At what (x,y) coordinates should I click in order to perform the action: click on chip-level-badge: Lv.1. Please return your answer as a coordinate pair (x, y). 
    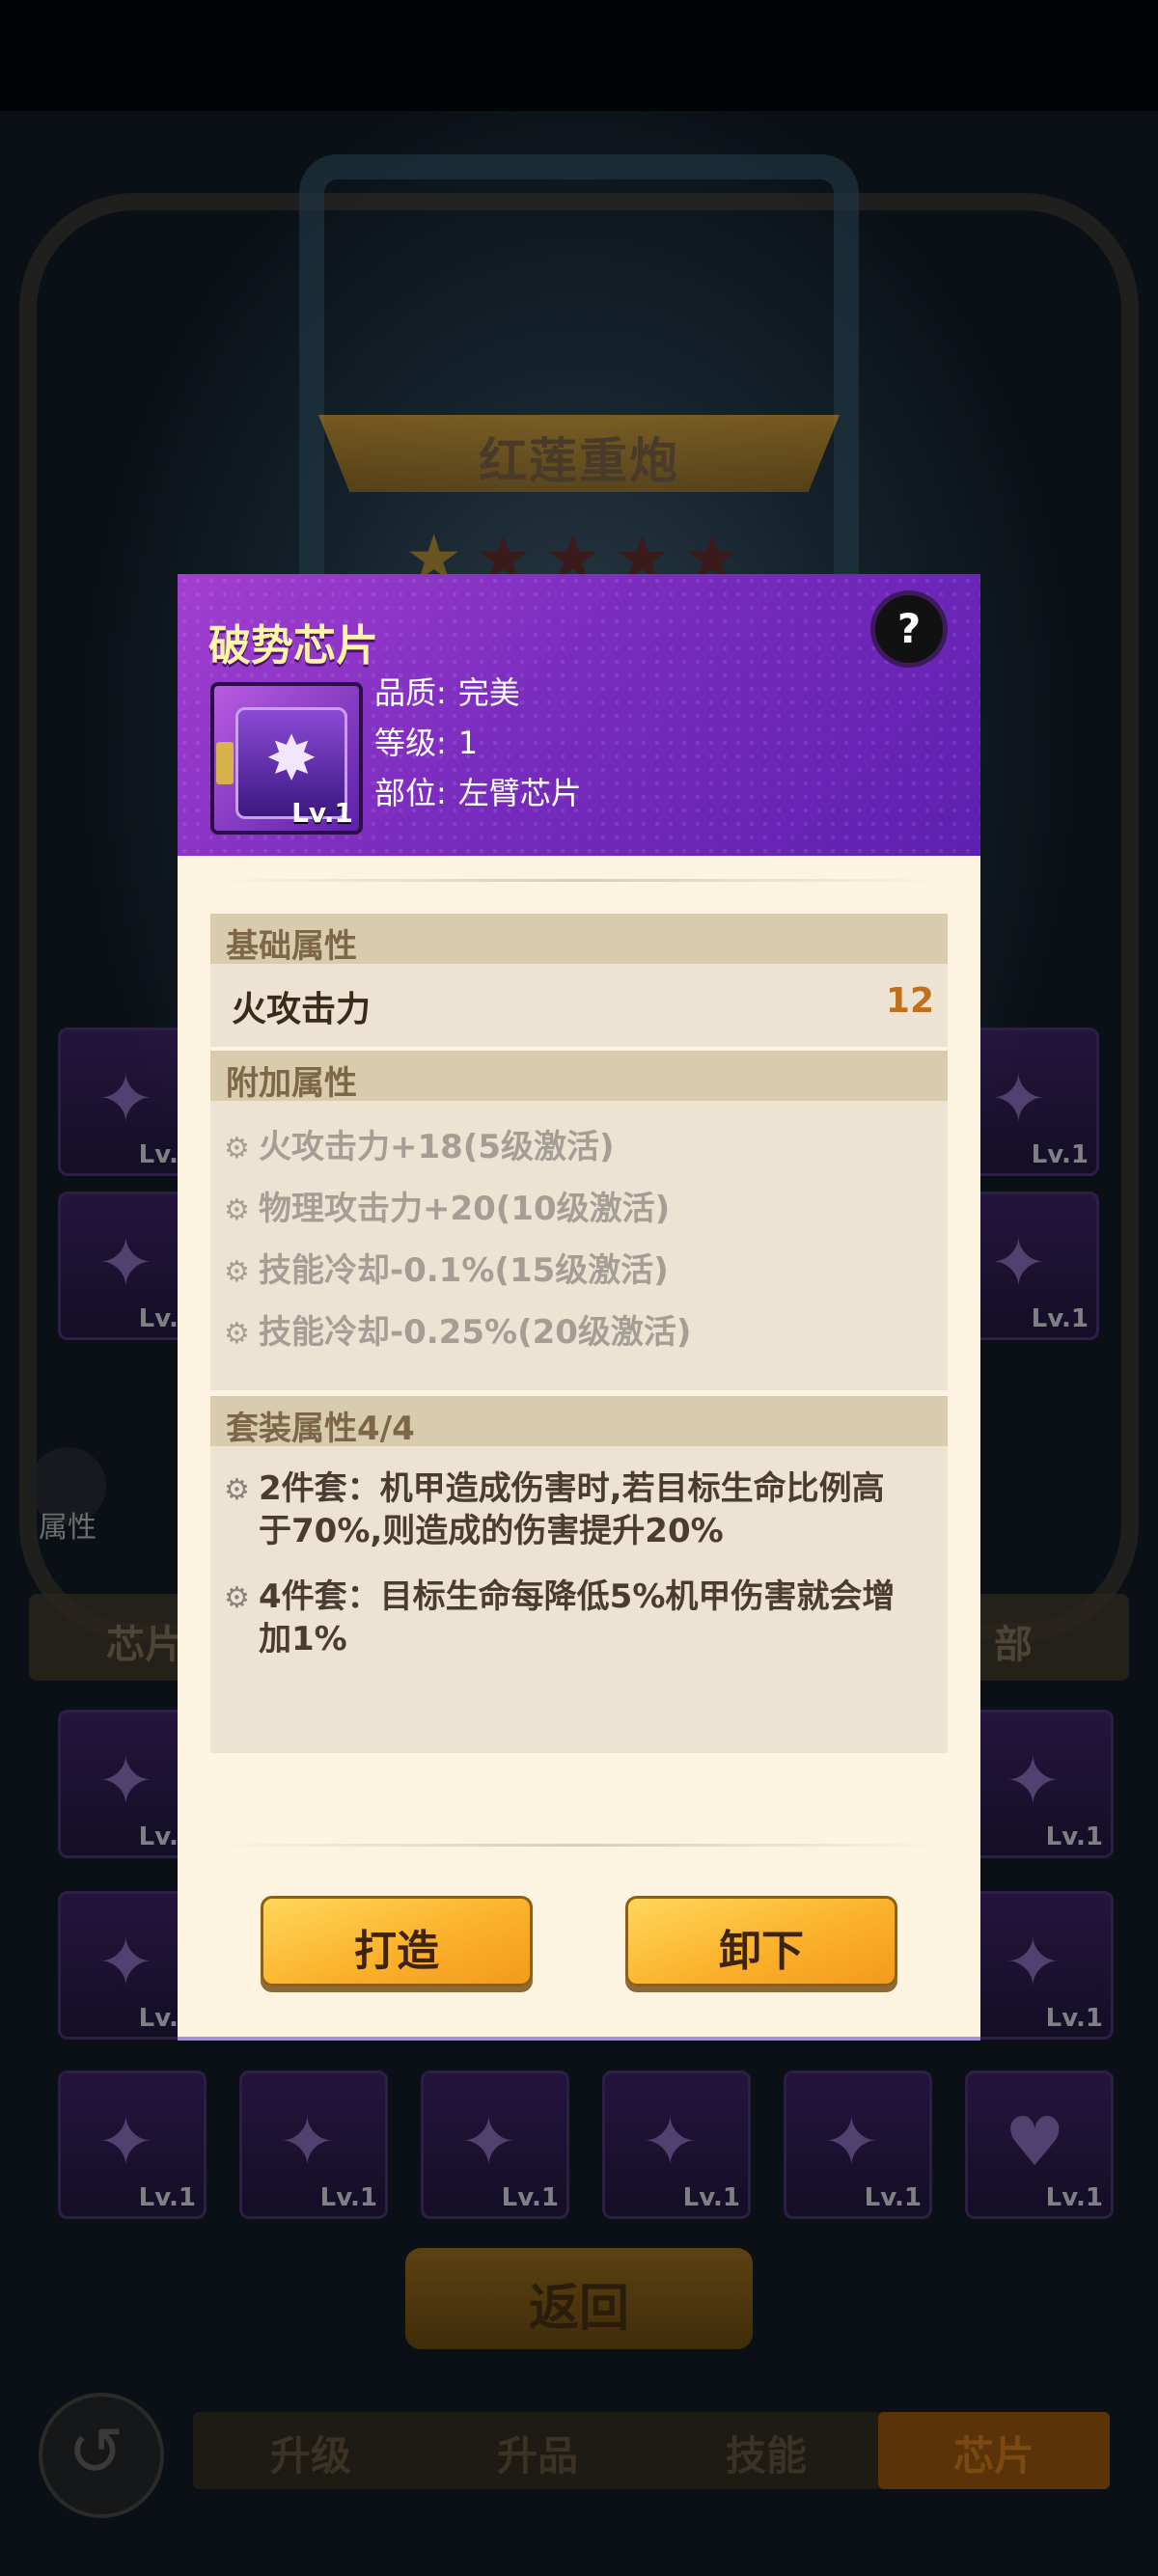
    Looking at the image, I should click on (322, 813).